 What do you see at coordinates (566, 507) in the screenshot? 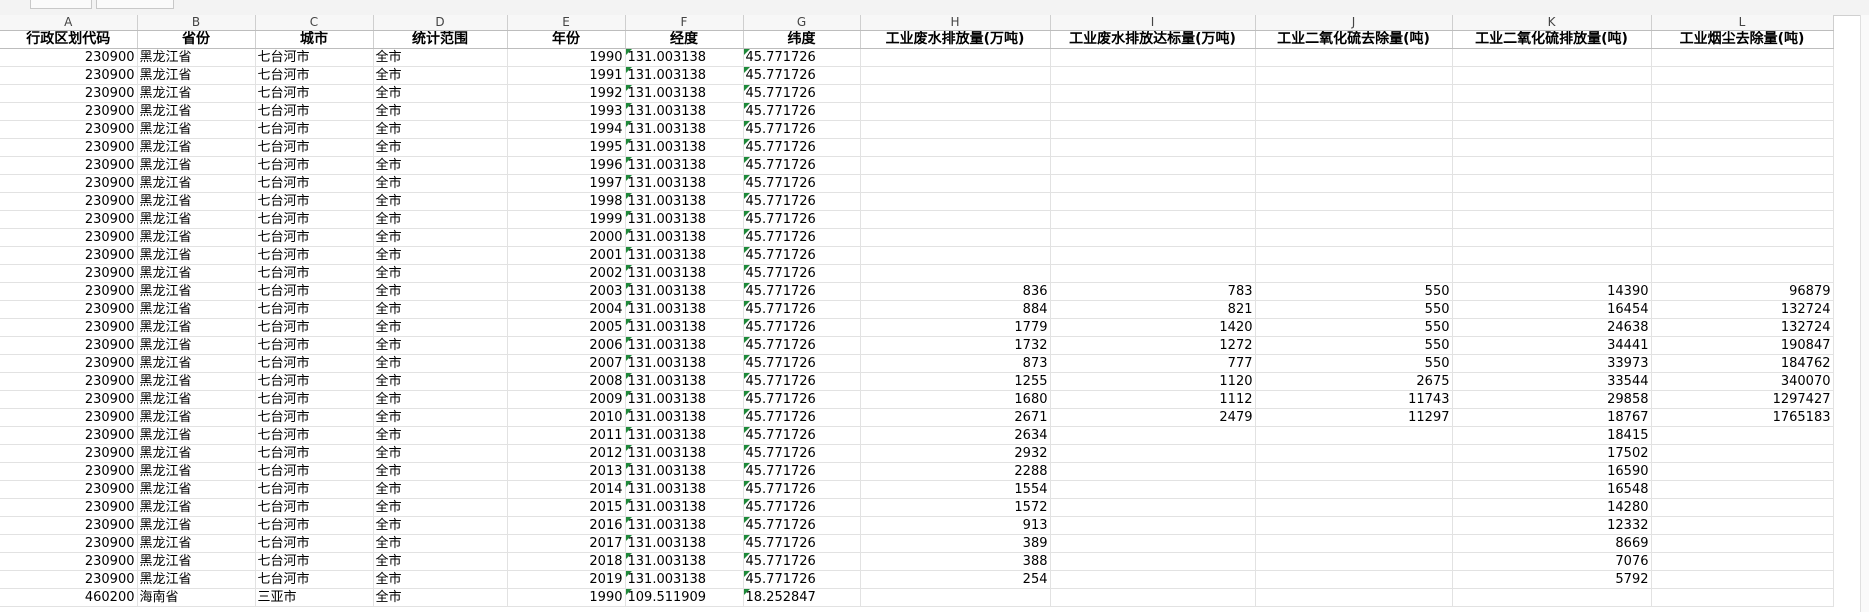
I see `cell: 2015` at bounding box center [566, 507].